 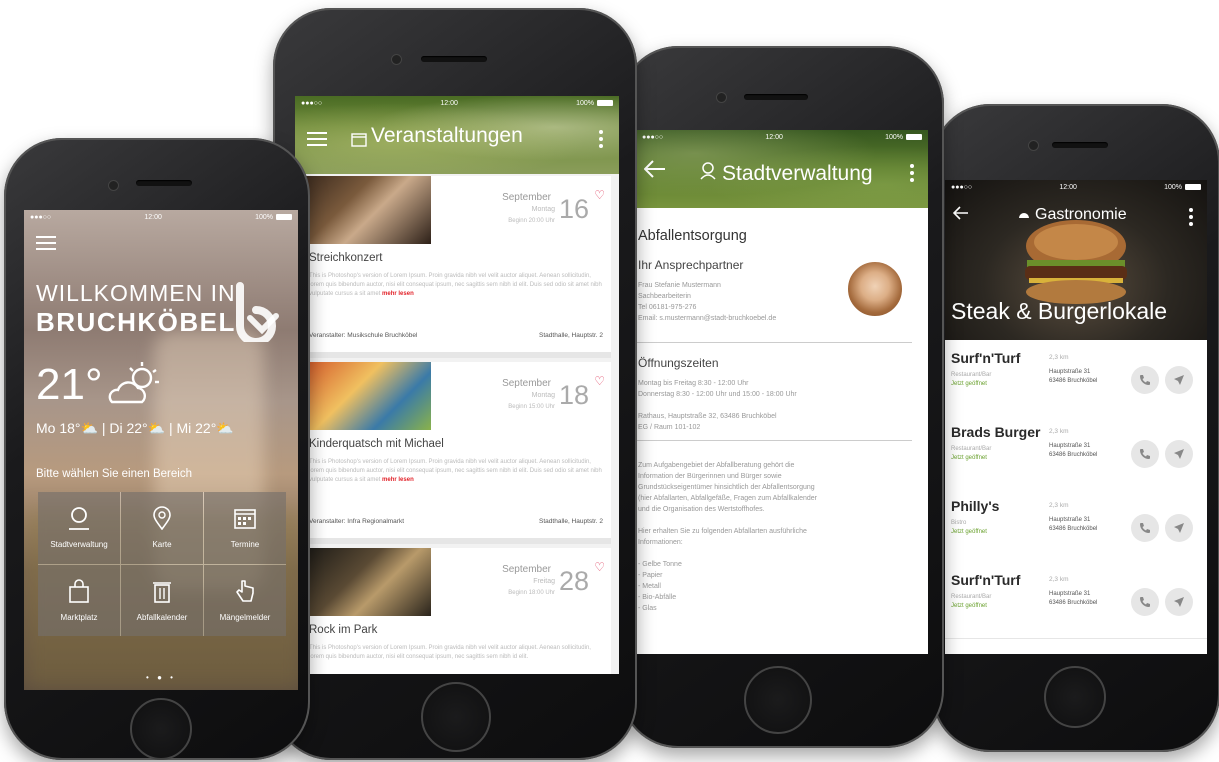 What do you see at coordinates (678, 363) in the screenshot?
I see `hours-heading: Öffnungszeiten` at bounding box center [678, 363].